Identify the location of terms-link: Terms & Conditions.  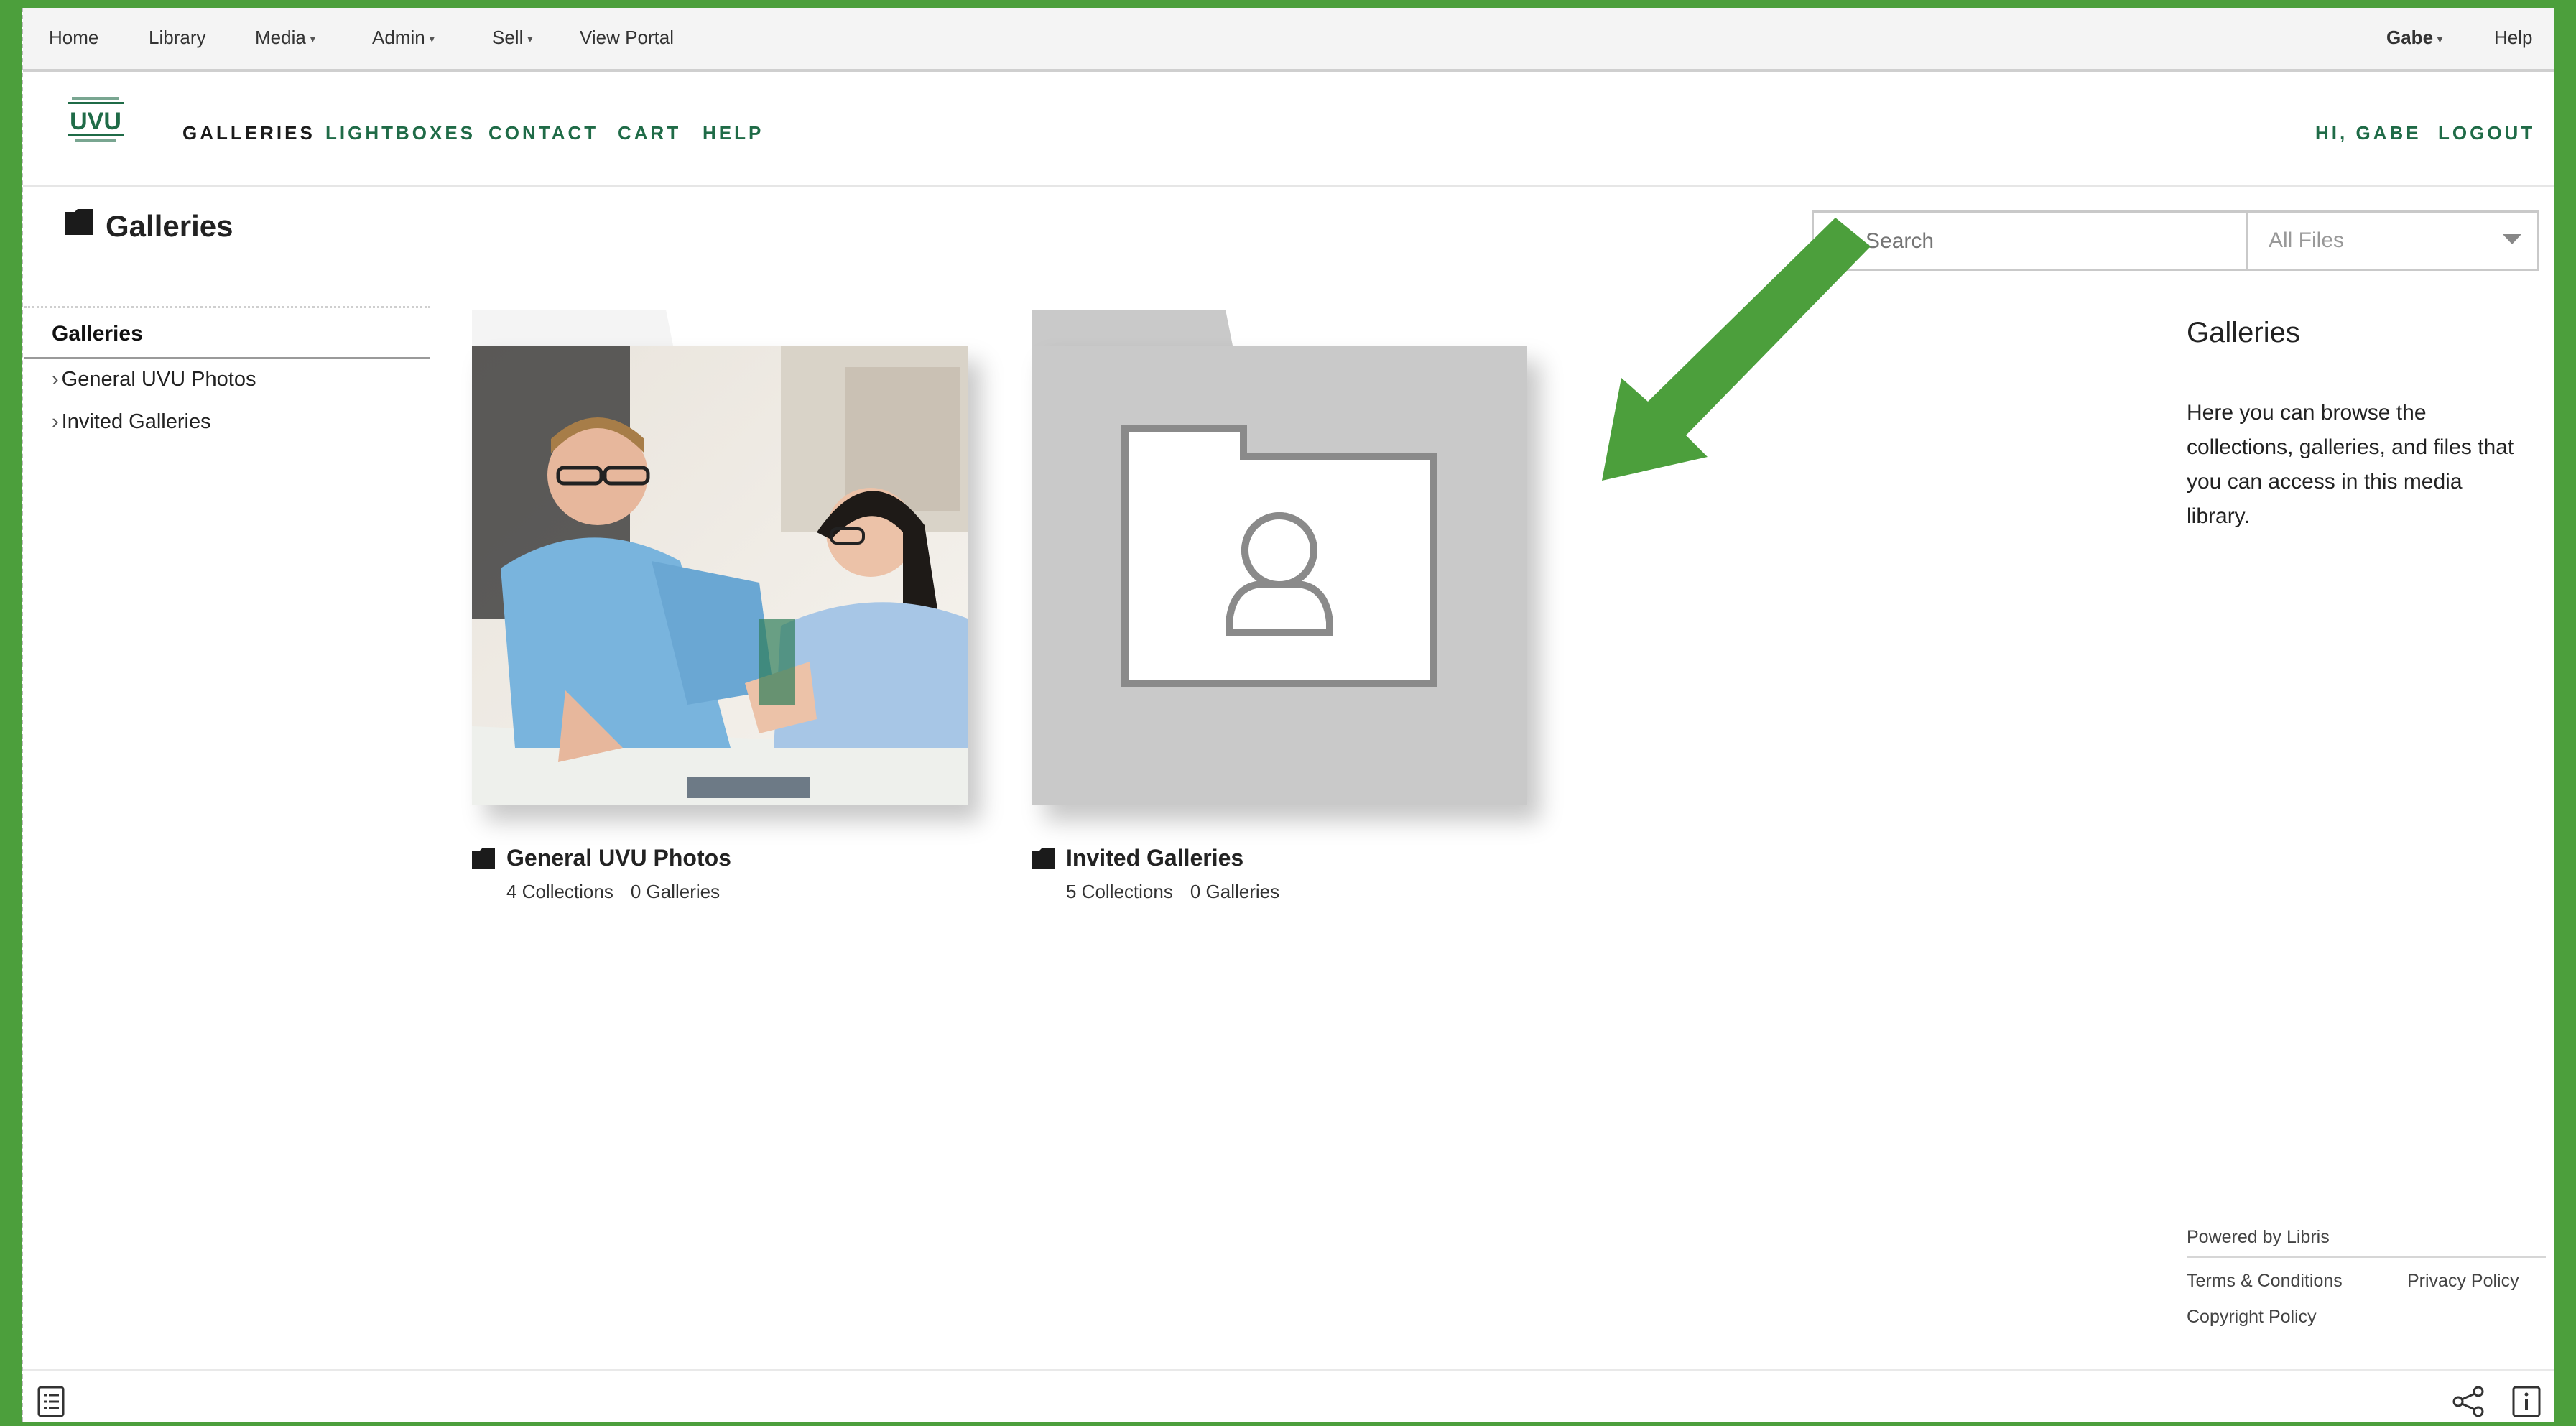
(2265, 1281).